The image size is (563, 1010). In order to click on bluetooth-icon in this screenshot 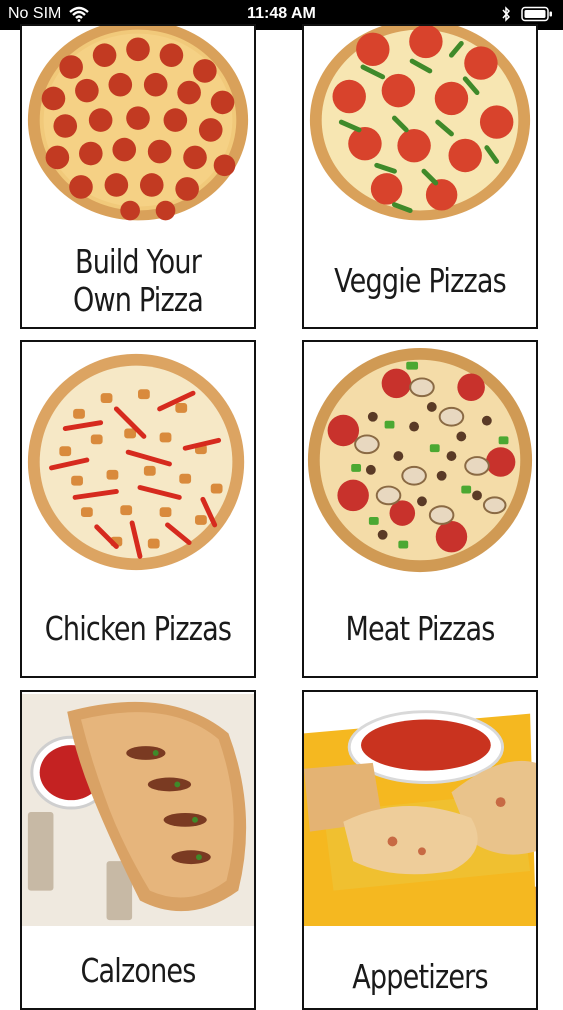, I will do `click(506, 14)`.